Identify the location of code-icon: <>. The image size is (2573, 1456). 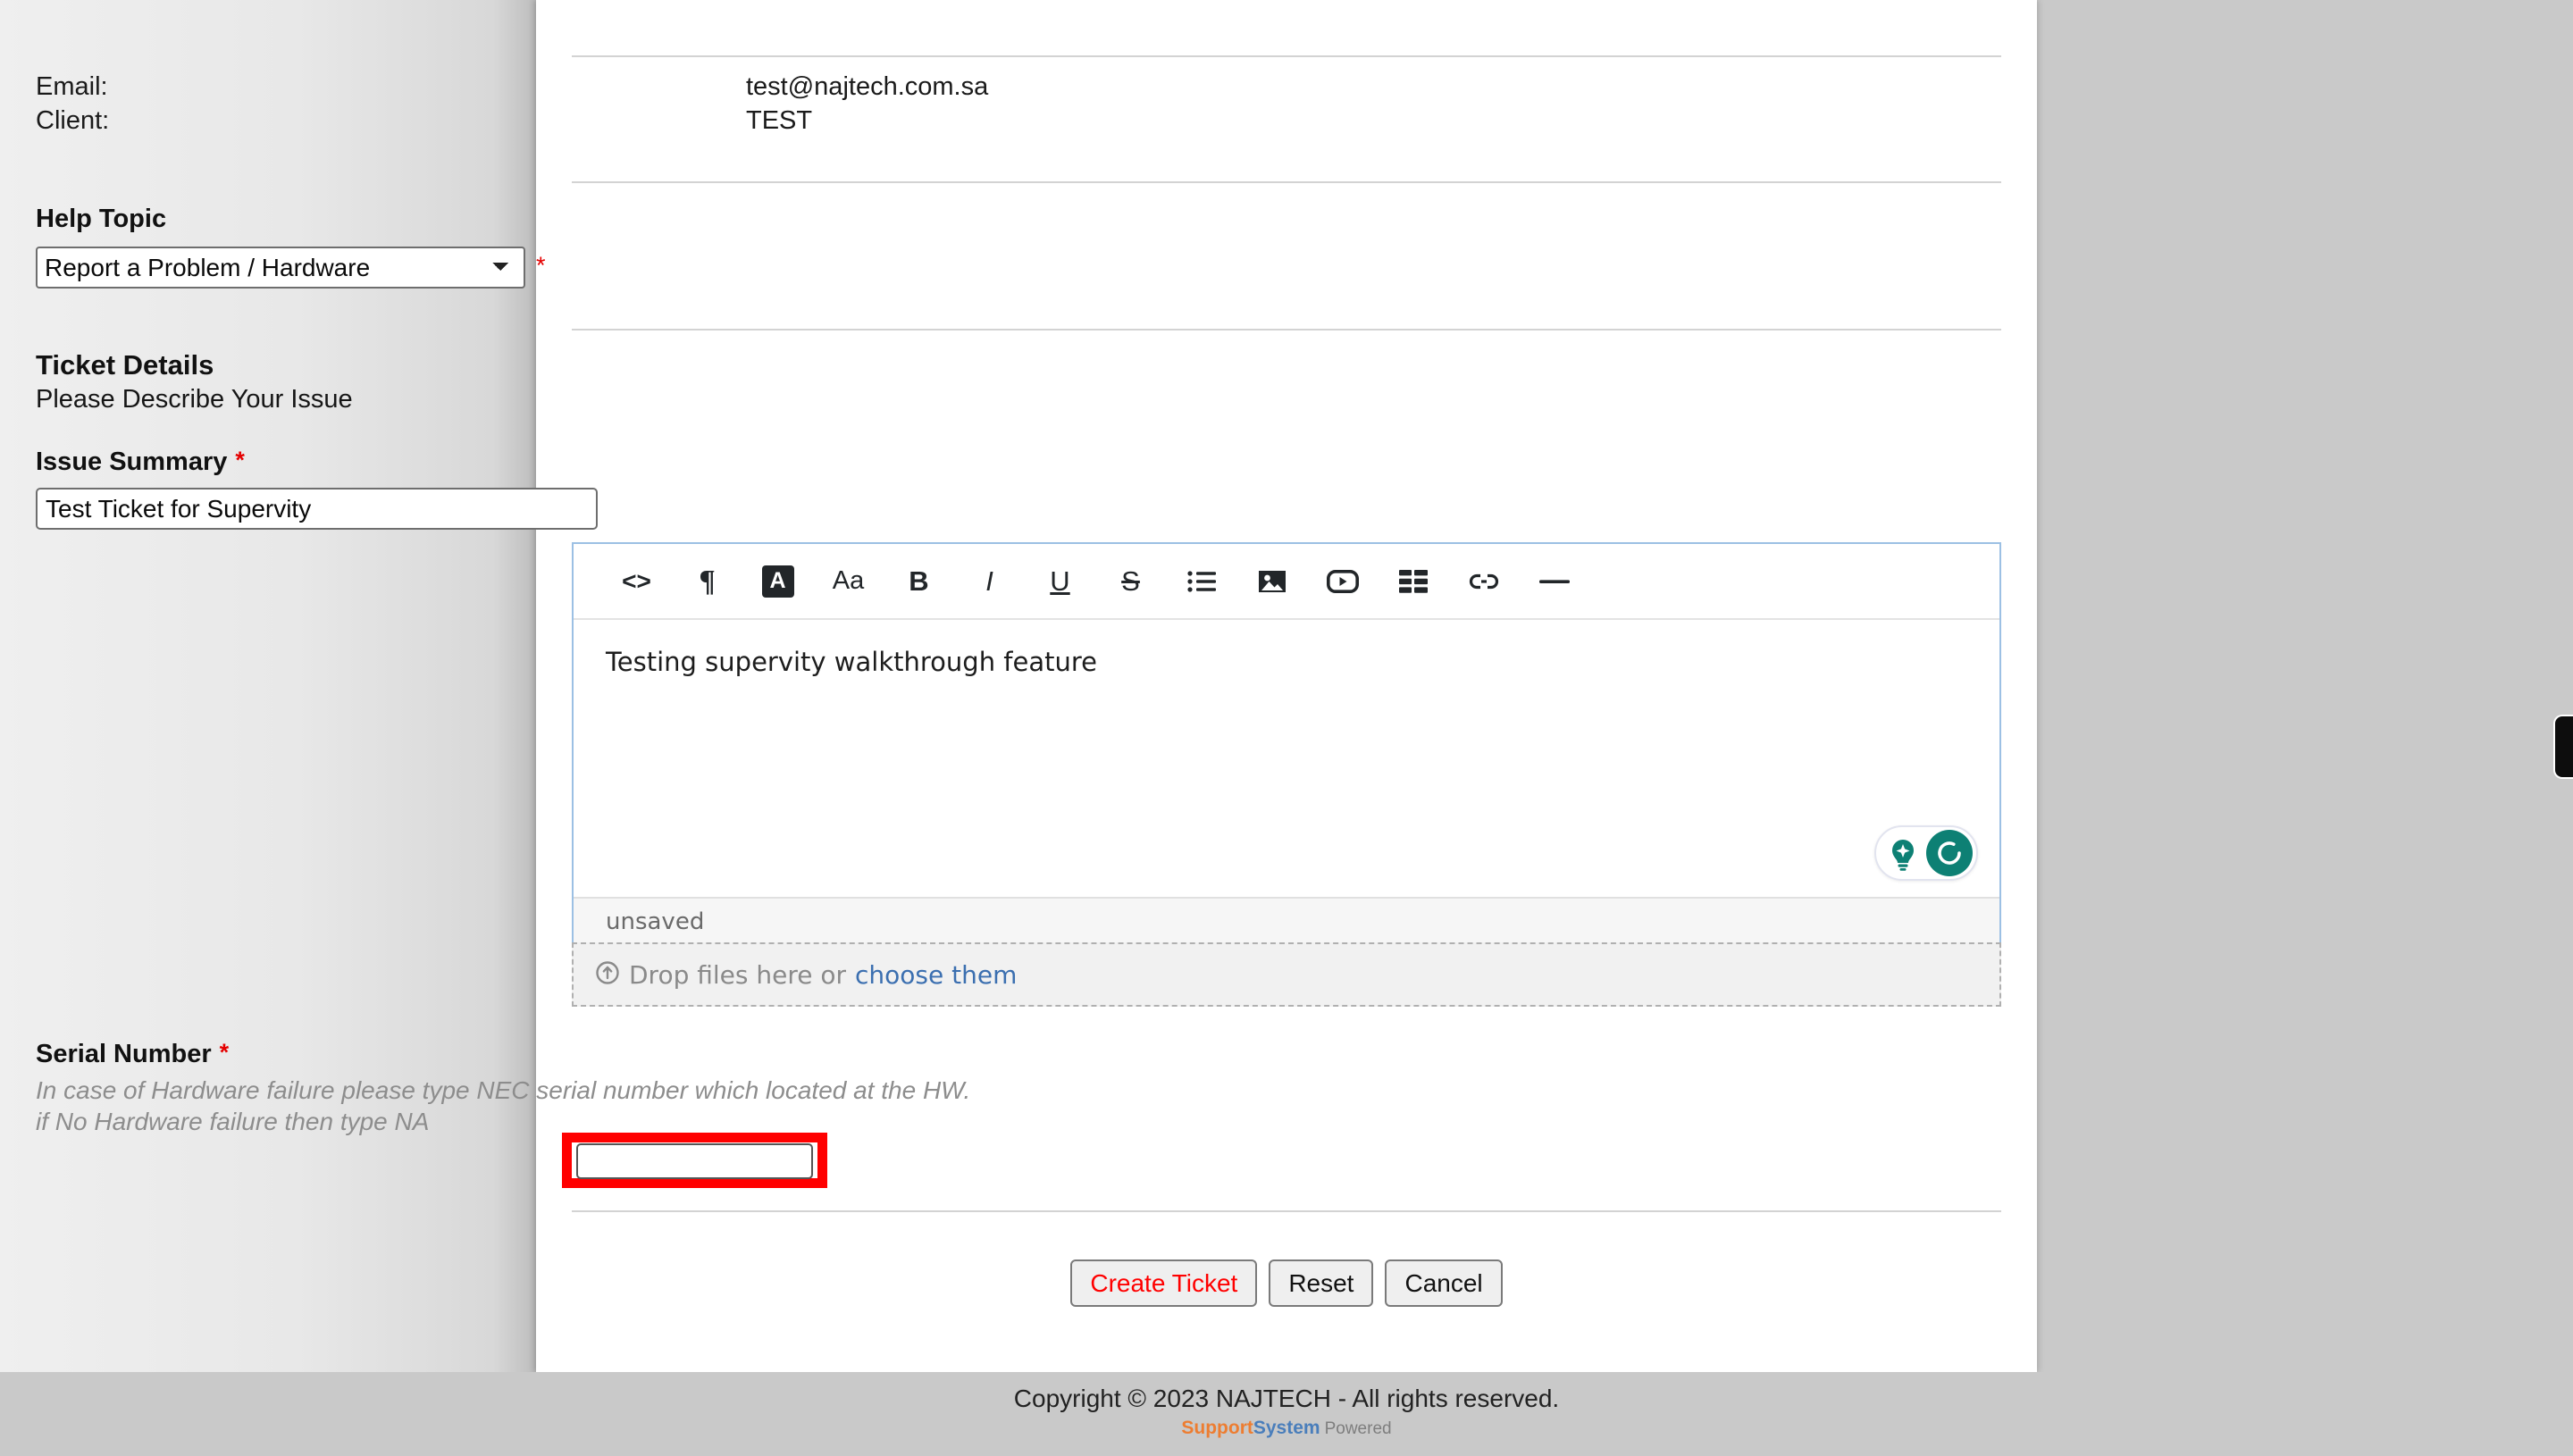
(636, 581).